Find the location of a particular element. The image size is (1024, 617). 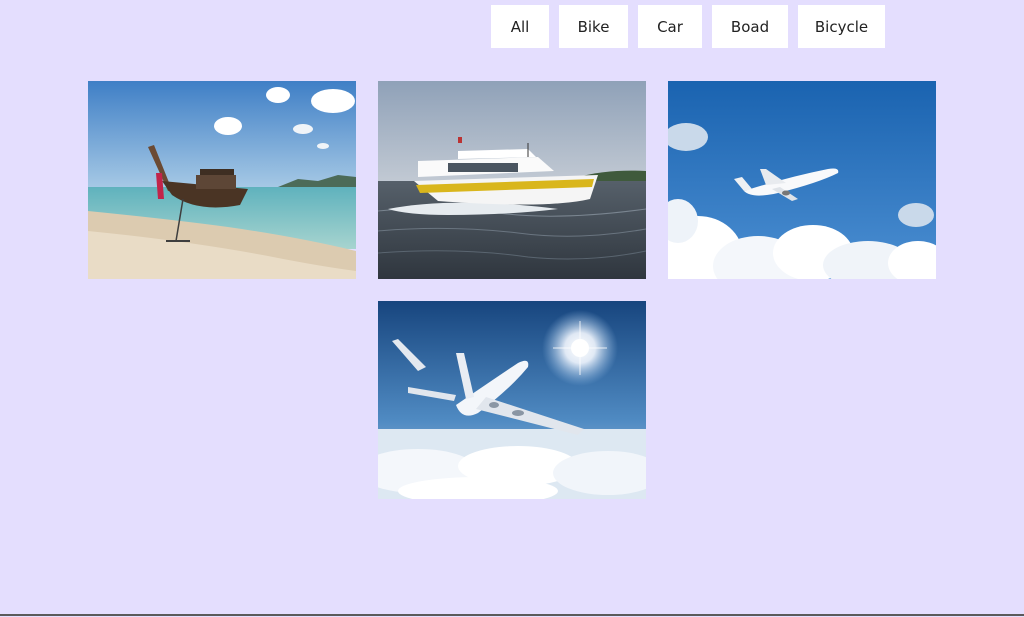

filter-bar: All Bike Car Boad Bicycle is located at coordinates (688, 26).